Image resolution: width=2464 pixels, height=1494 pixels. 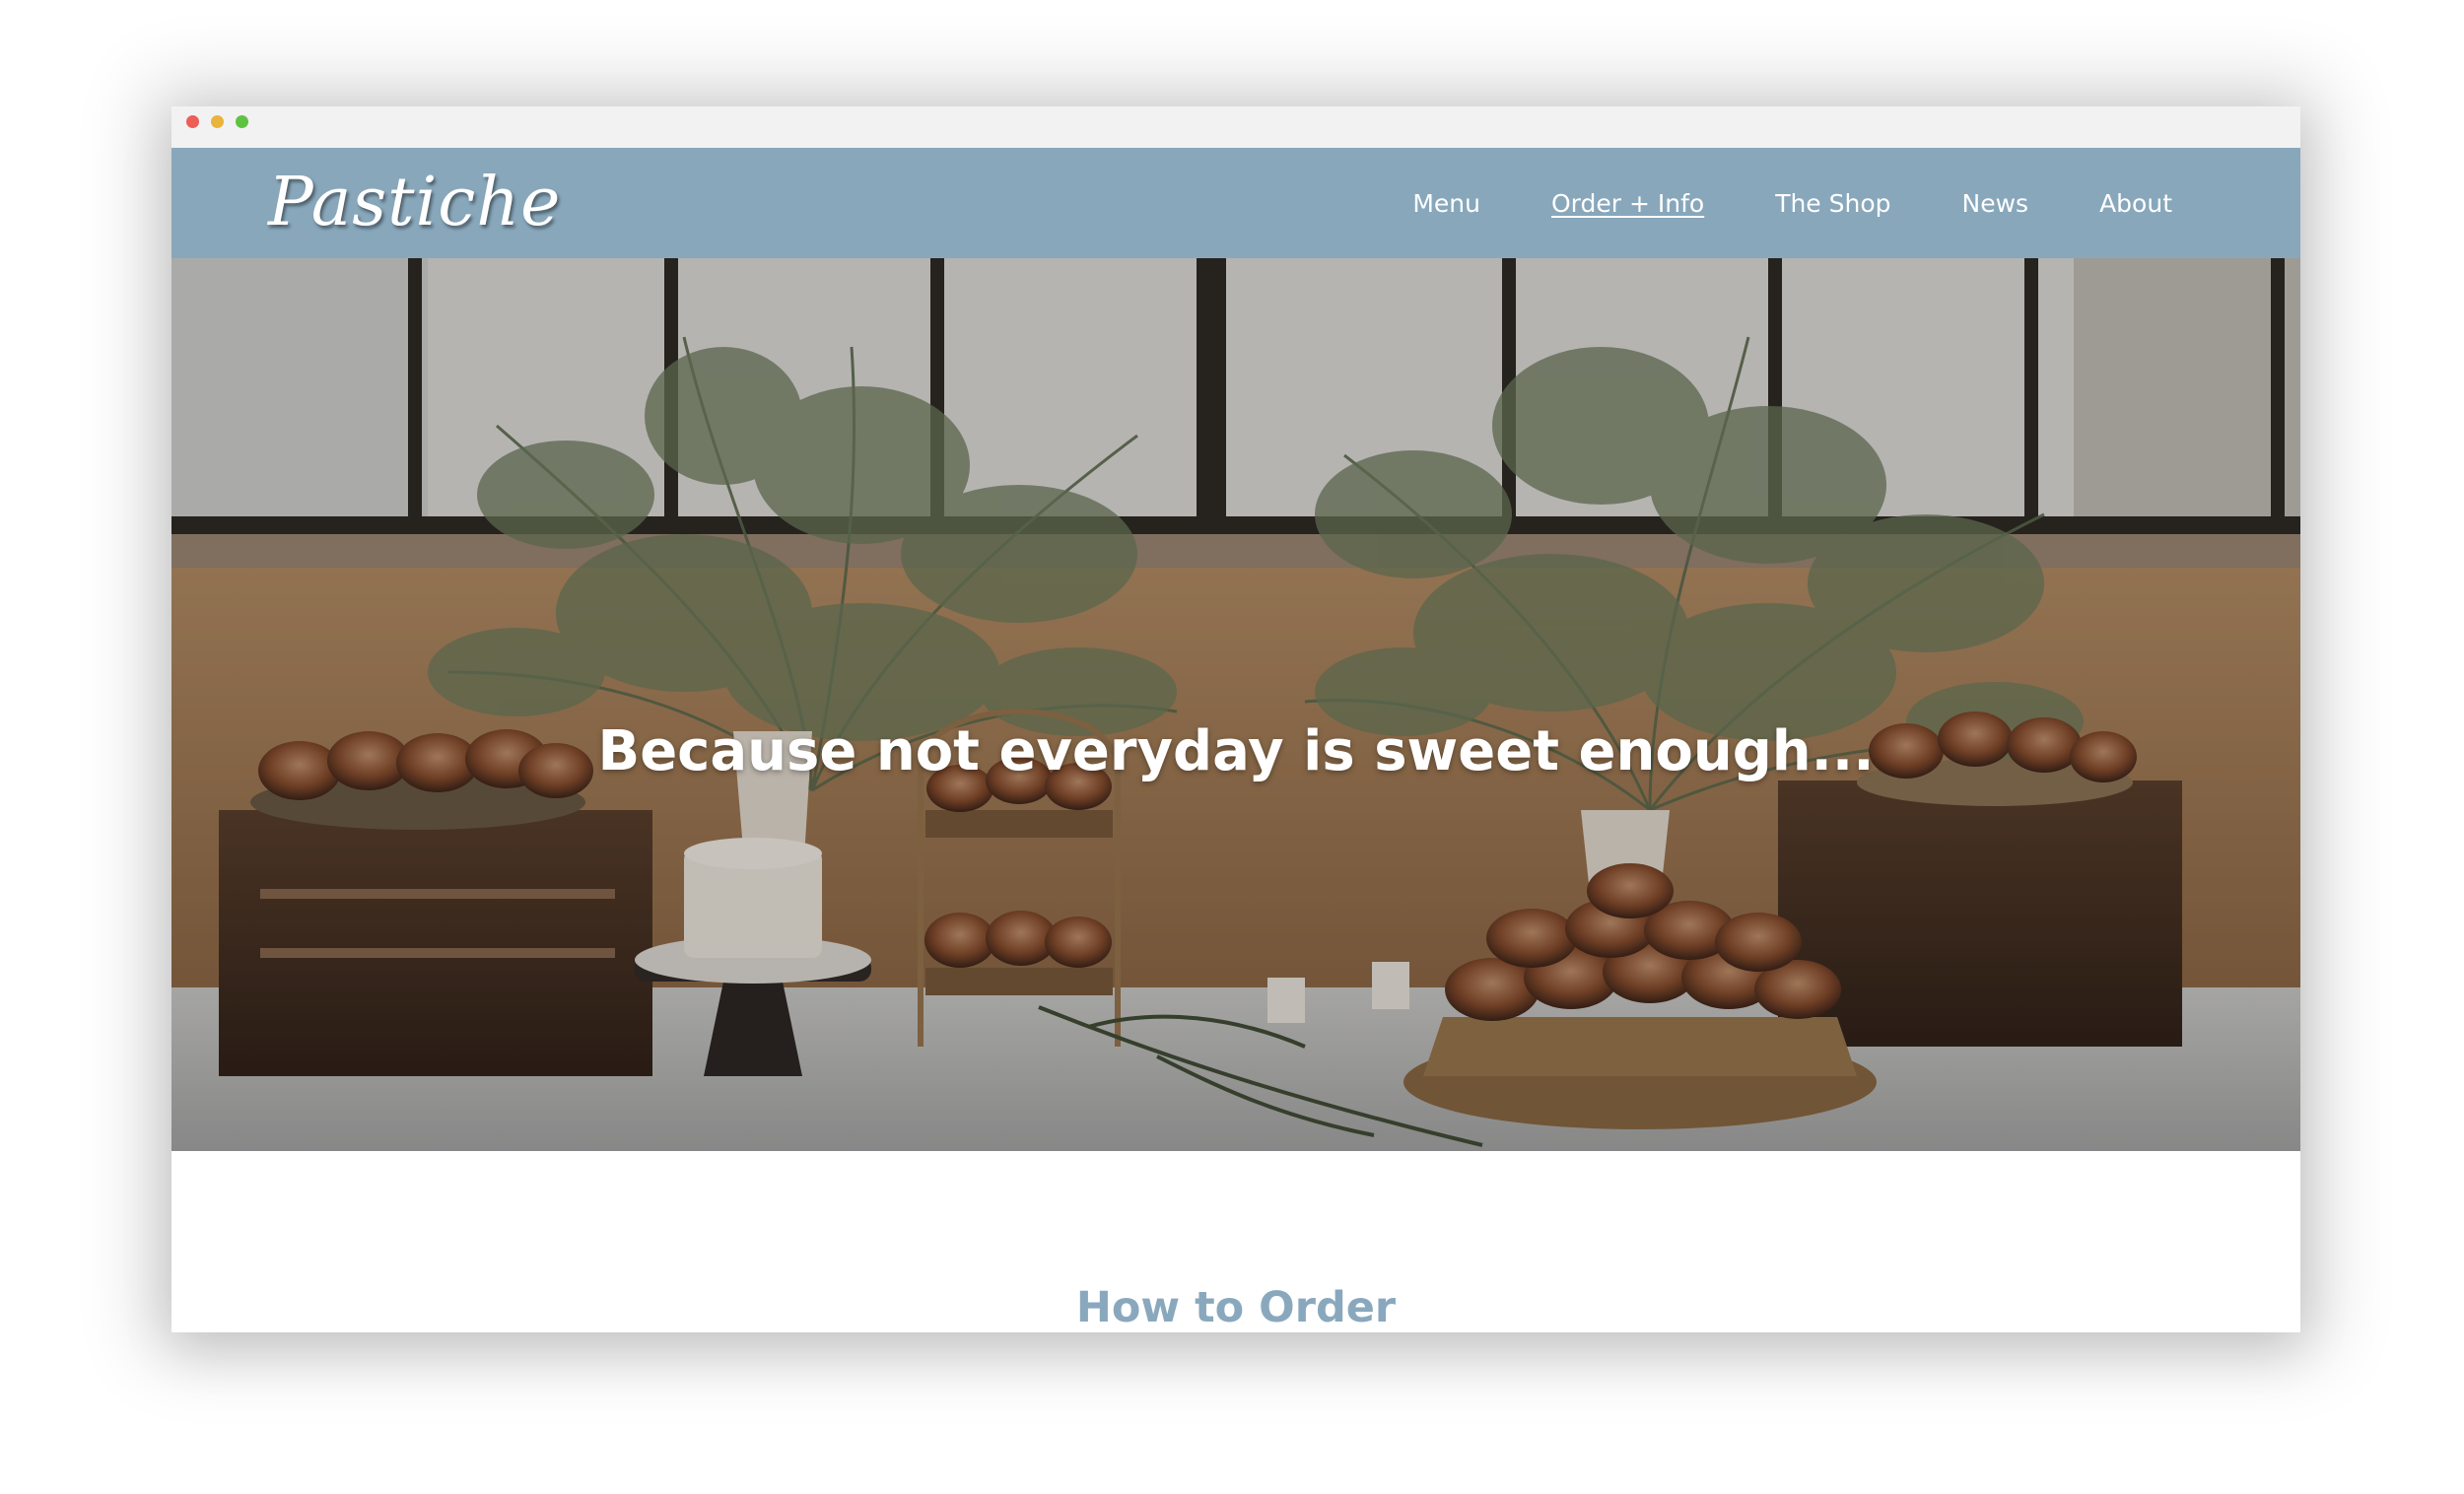 What do you see at coordinates (1235, 1241) in the screenshot?
I see `how-to-order-section: How to Order` at bounding box center [1235, 1241].